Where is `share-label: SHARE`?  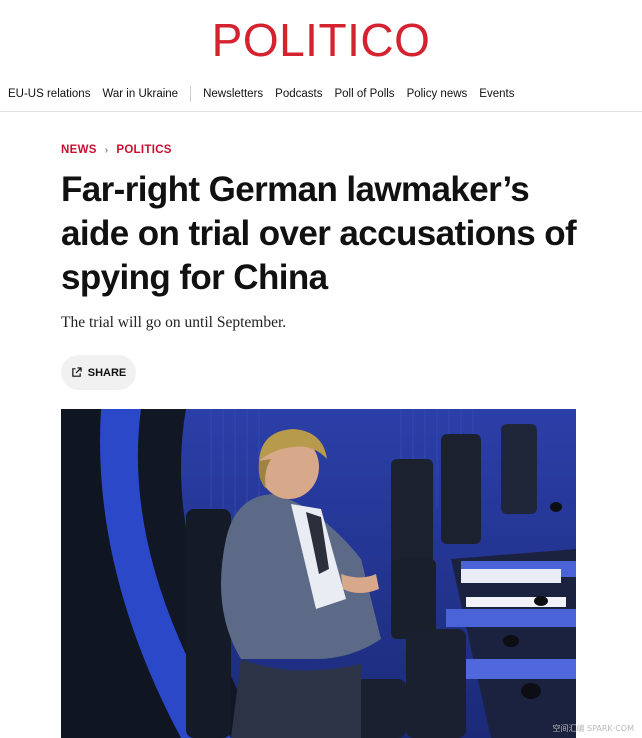
share-label: SHARE is located at coordinates (107, 372).